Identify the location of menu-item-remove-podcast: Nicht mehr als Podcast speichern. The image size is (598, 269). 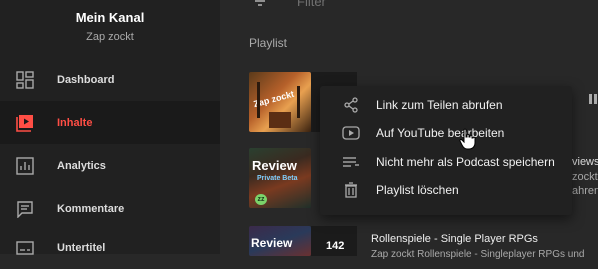
(446, 162).